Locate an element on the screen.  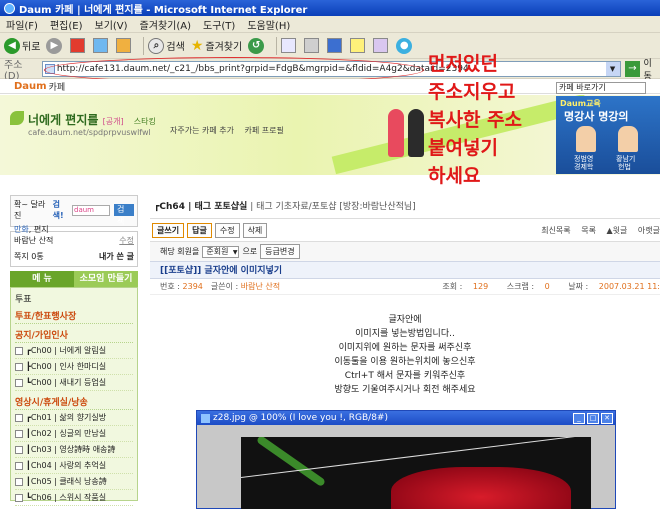
go-button: 이동 is located at coordinates (651, 69).